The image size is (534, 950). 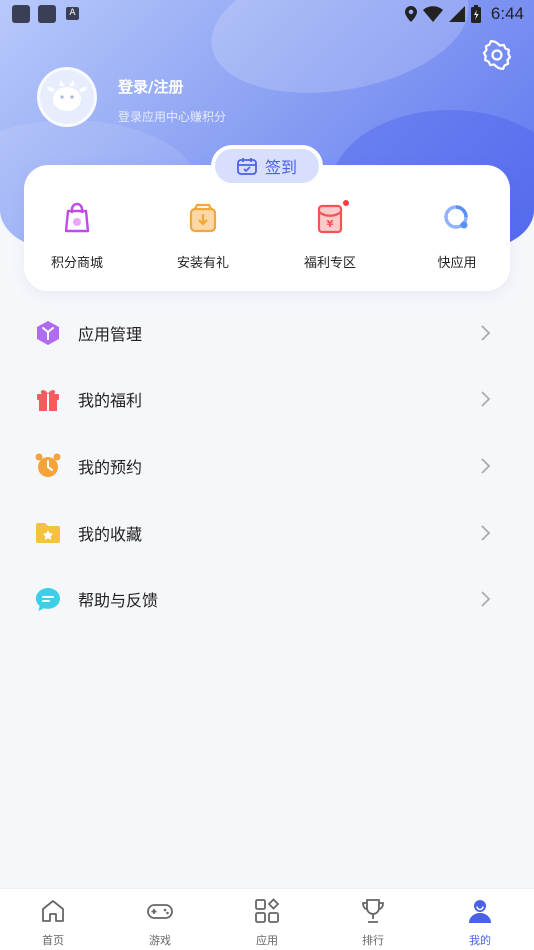 I want to click on gift-box-download-icon, so click(x=203, y=218).